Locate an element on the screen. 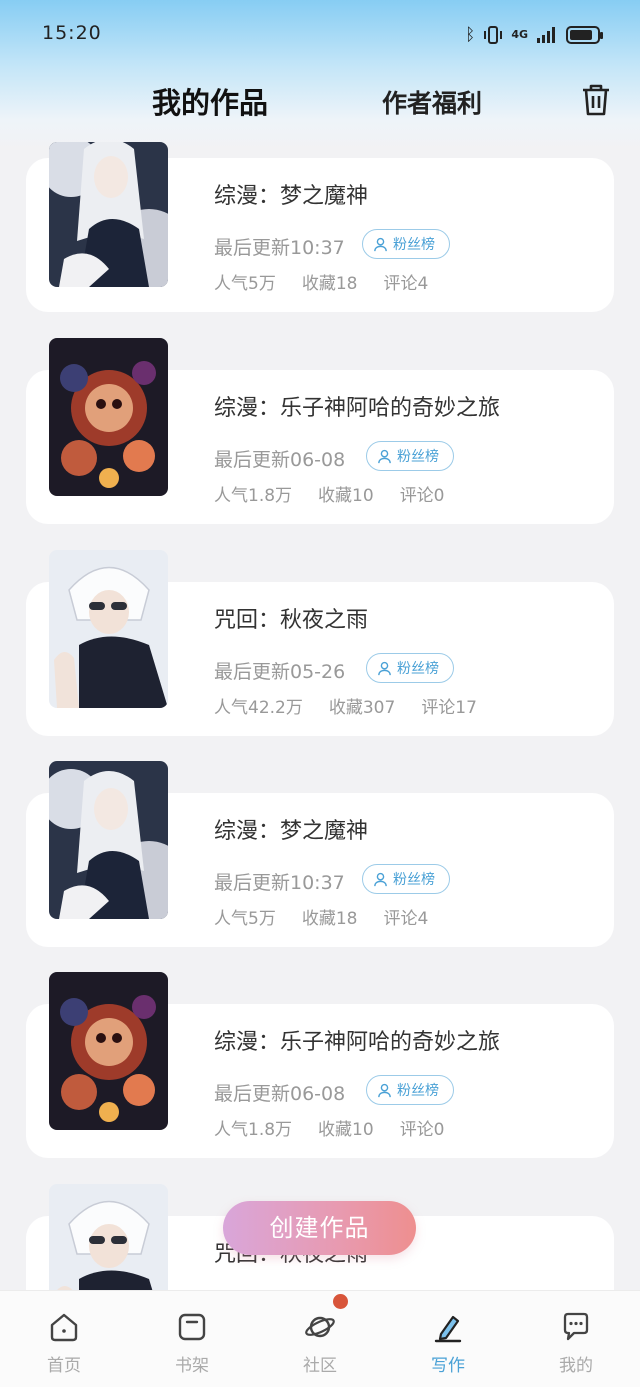 This screenshot has height=1387, width=640. tab-writing-label: 写作 is located at coordinates (448, 1366).